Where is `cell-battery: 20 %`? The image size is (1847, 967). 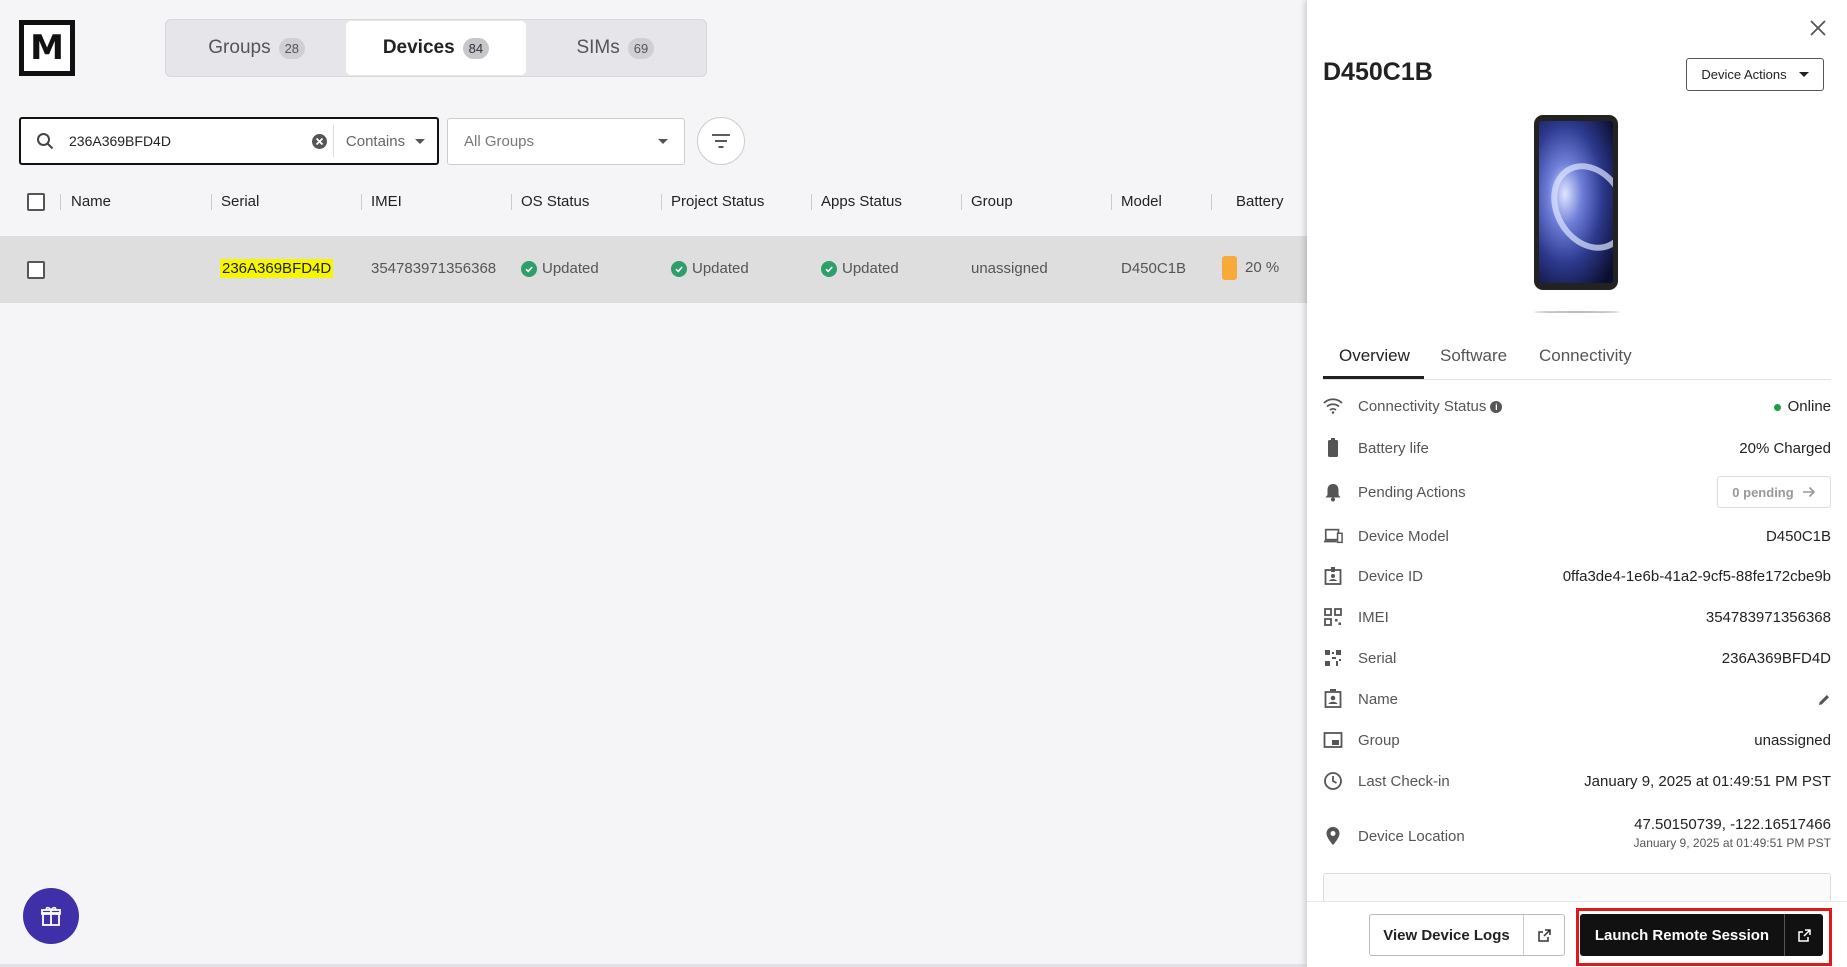 cell-battery: 20 % is located at coordinates (1250, 268).